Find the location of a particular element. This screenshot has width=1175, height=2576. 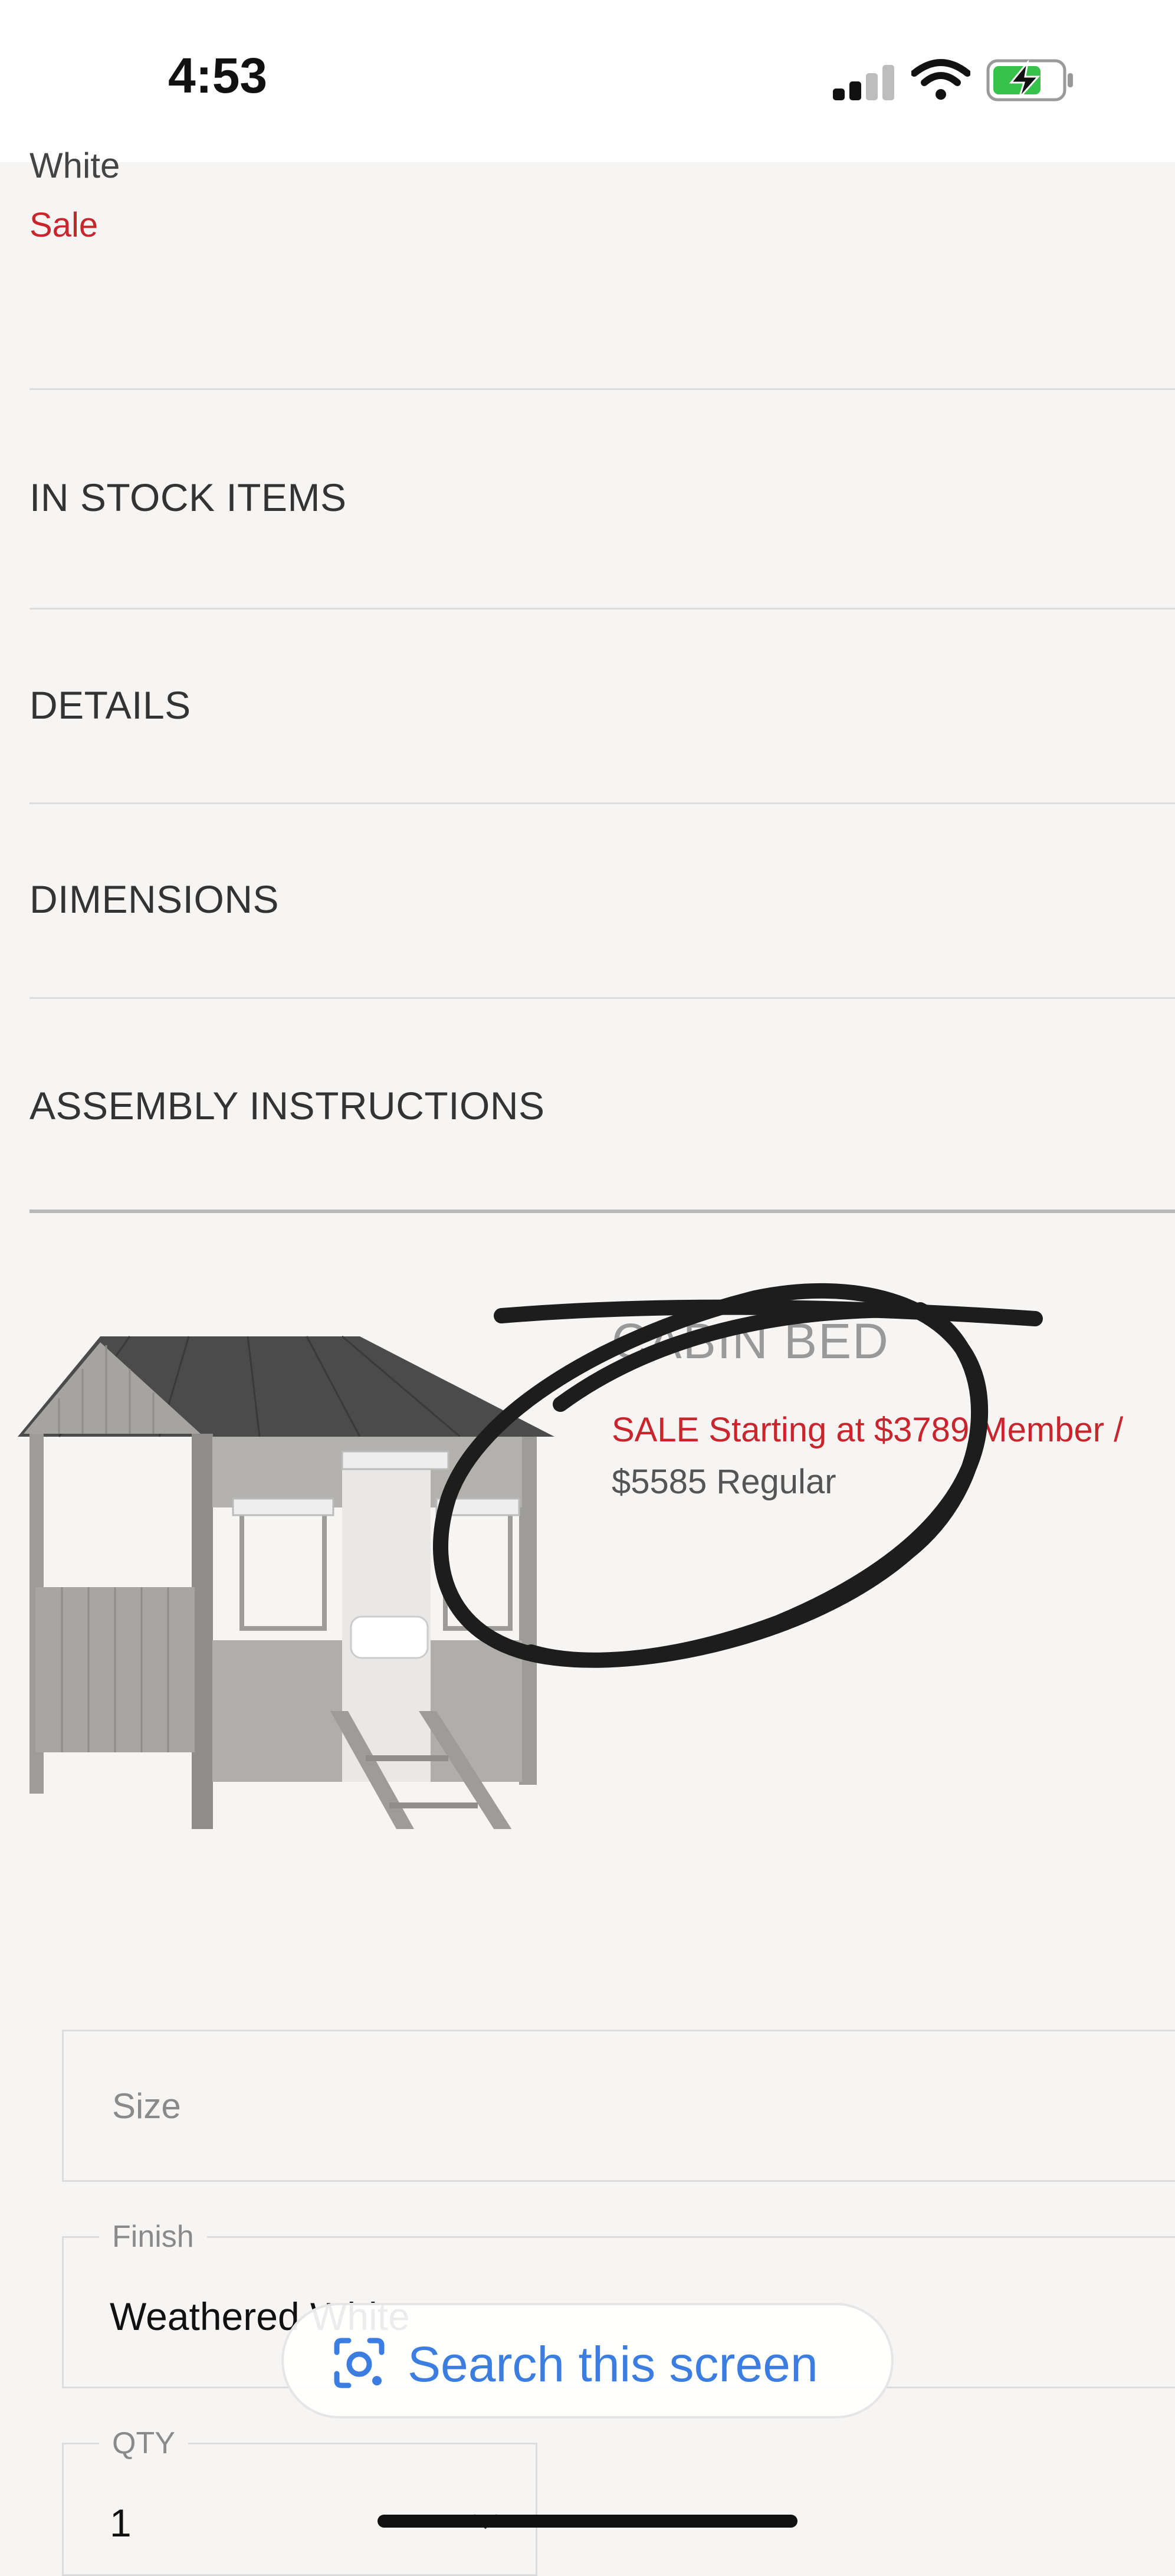

wifi-icon is located at coordinates (940, 79).